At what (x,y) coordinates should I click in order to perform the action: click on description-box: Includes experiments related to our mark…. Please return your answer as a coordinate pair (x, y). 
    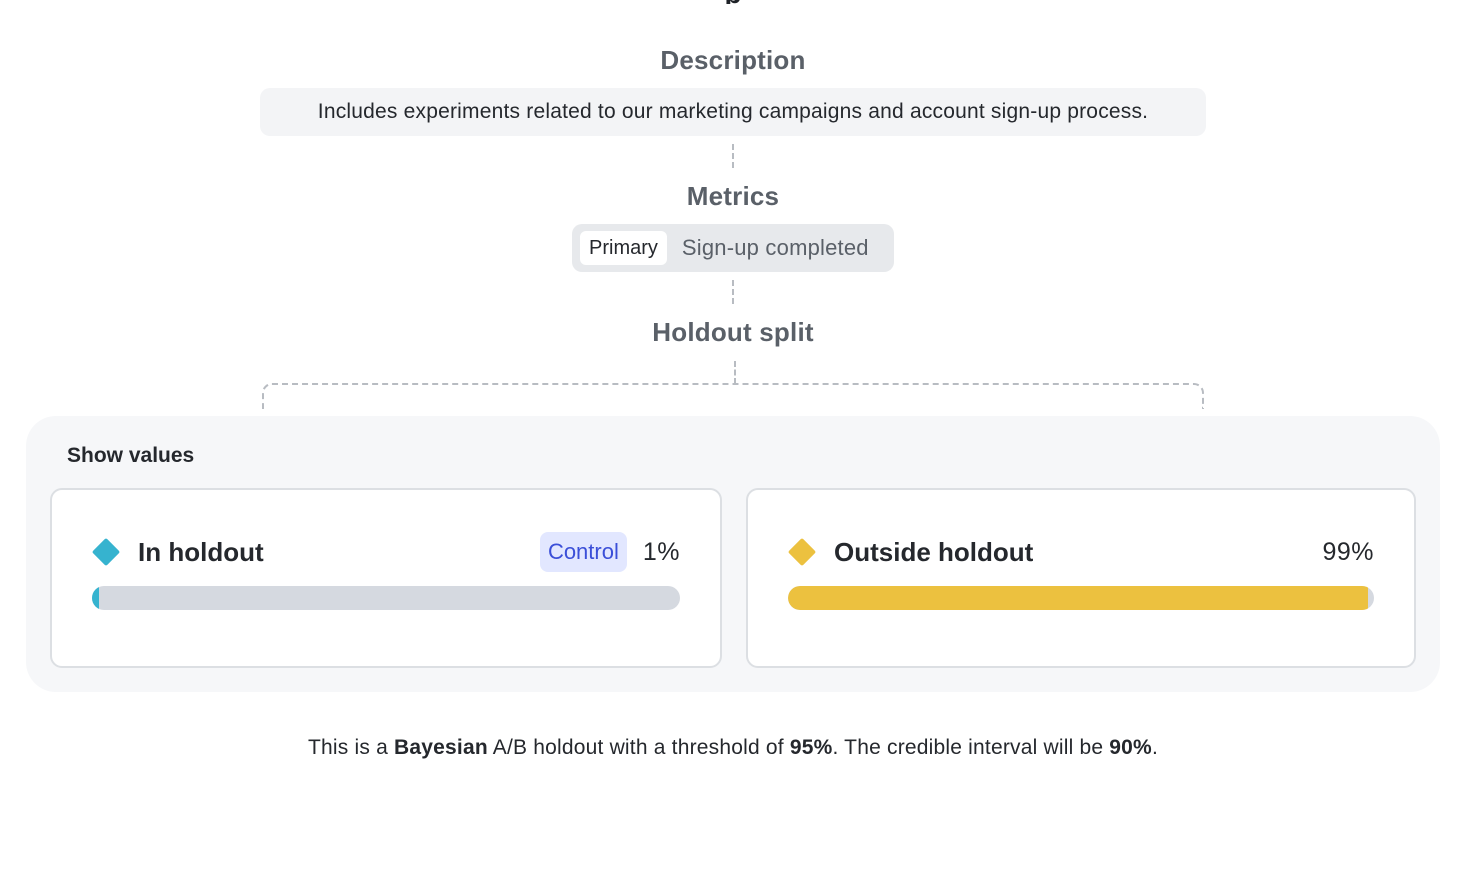
    Looking at the image, I should click on (733, 112).